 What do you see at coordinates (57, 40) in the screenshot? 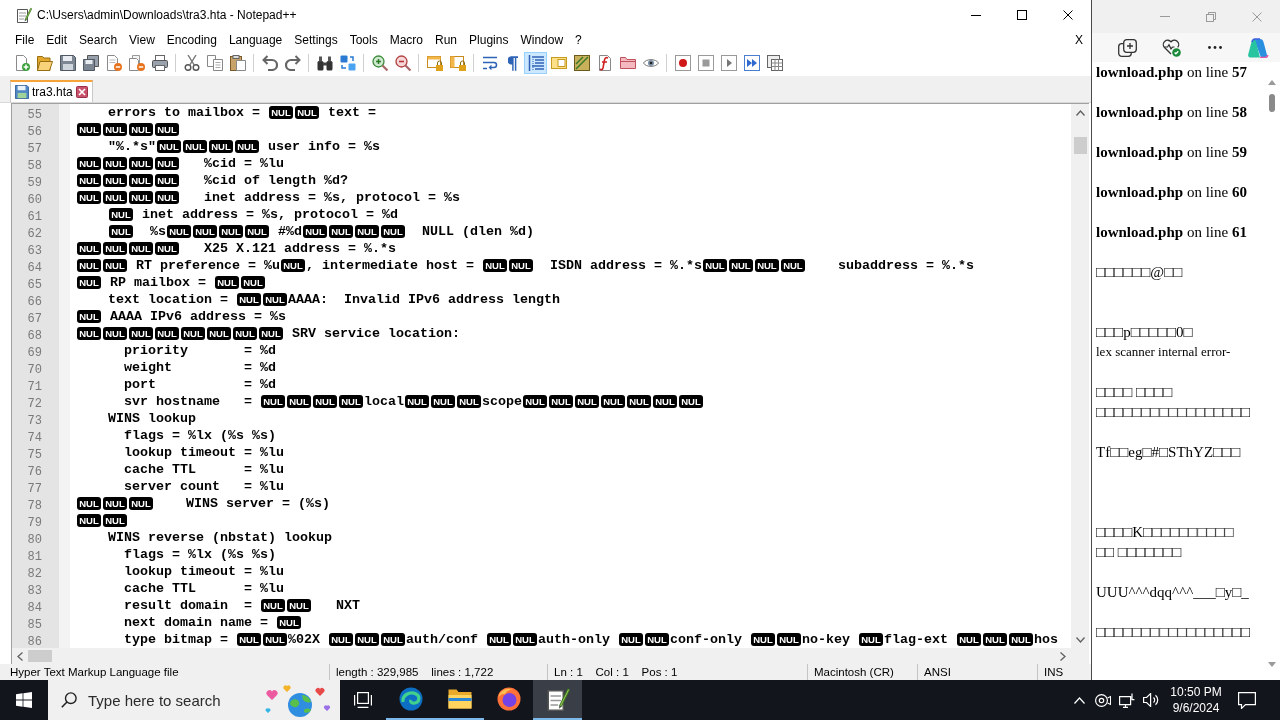
I see `menu-item: Edit` at bounding box center [57, 40].